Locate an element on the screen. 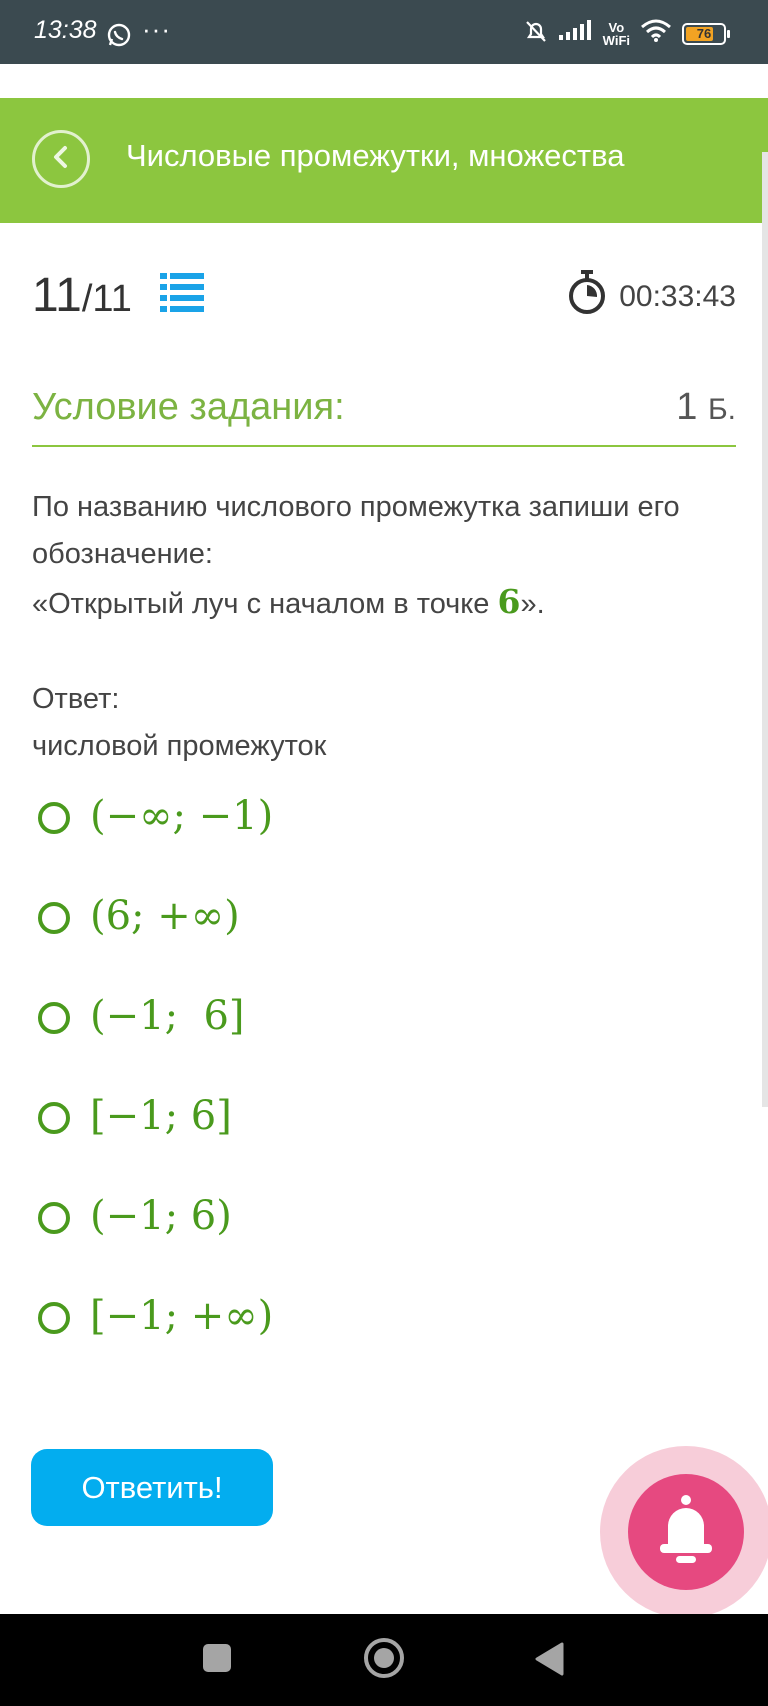  status-bar: 13:38 ··· Vo WiFi 76 is located at coordinates (384, 32).